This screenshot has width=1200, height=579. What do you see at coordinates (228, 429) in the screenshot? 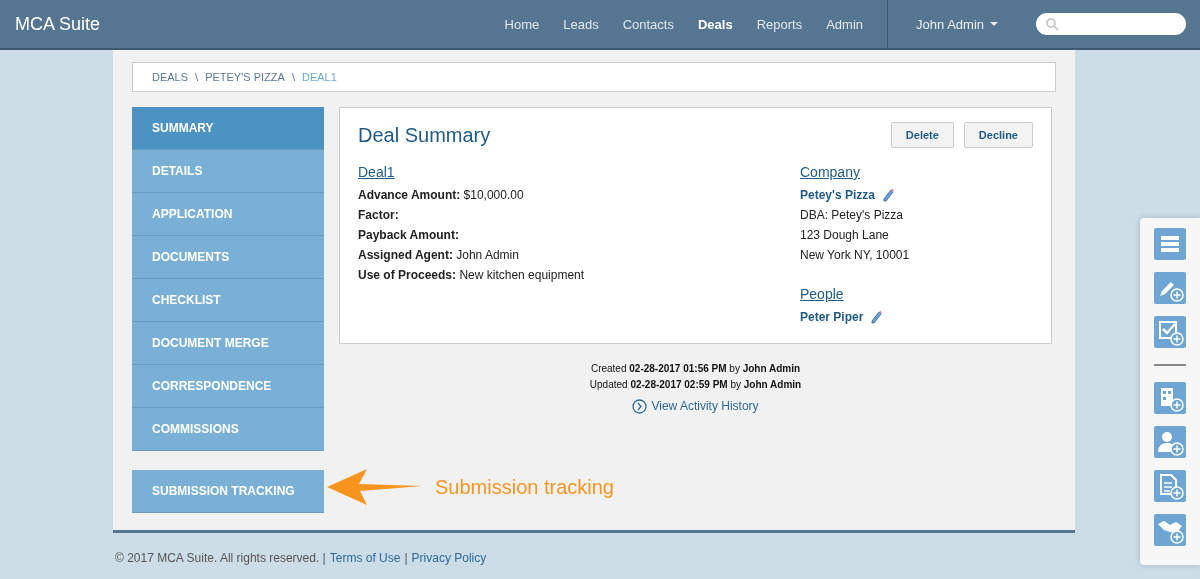
I see `sidebar-item: COMMISSIONS` at bounding box center [228, 429].